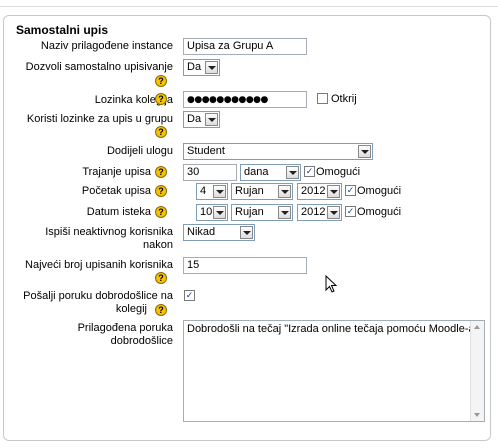 This screenshot has height=448, width=498. What do you see at coordinates (99, 265) in the screenshot?
I see `max-enrolled-label: Najveći broj upisanih korisnika` at bounding box center [99, 265].